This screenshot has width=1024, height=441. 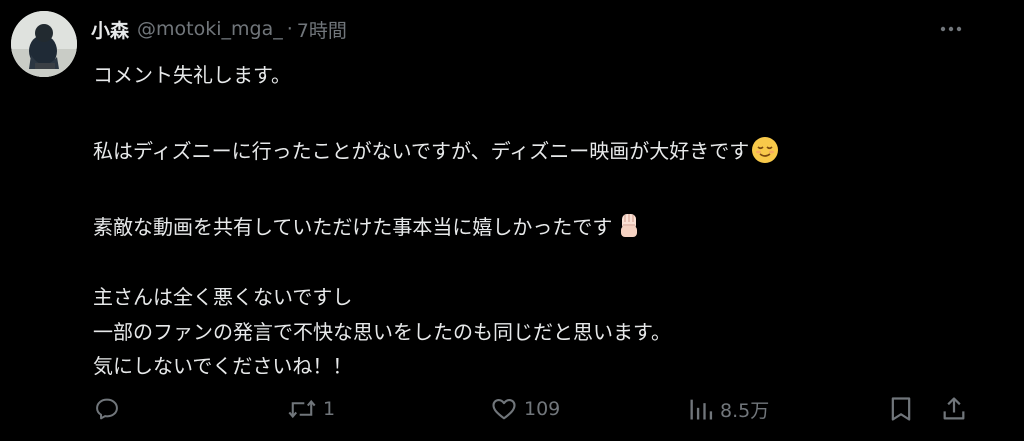 I want to click on relieved-face-emoji, so click(x=765, y=153).